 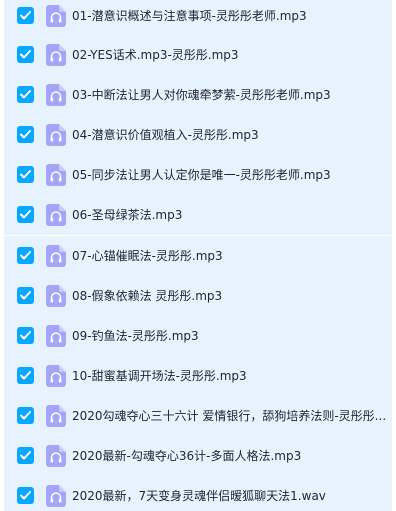 I want to click on file-row: 05-同步法让男人认定你是唯一-灵彤彤老师.mp3, so click(x=198, y=175).